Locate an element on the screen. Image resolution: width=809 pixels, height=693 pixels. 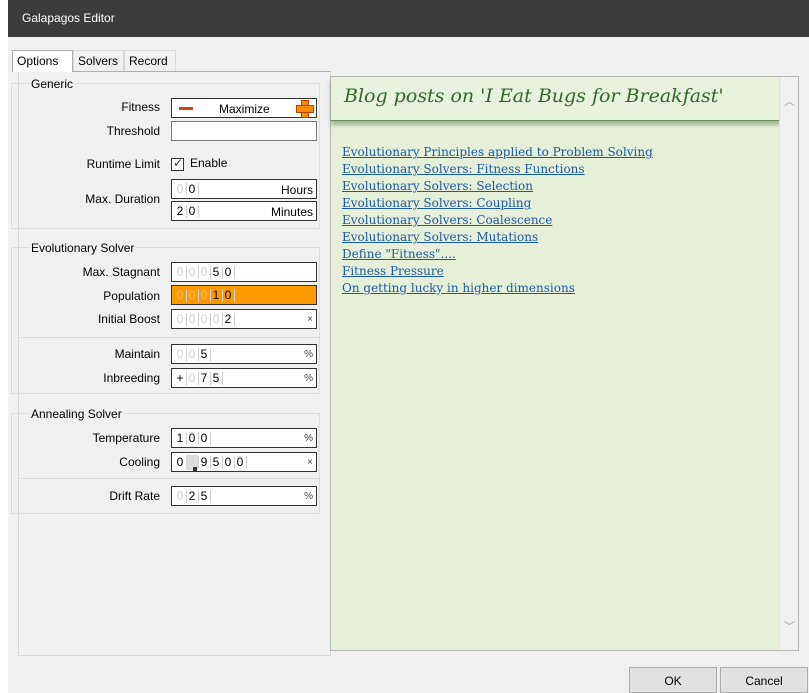
population-input: 00010 is located at coordinates (244, 295).